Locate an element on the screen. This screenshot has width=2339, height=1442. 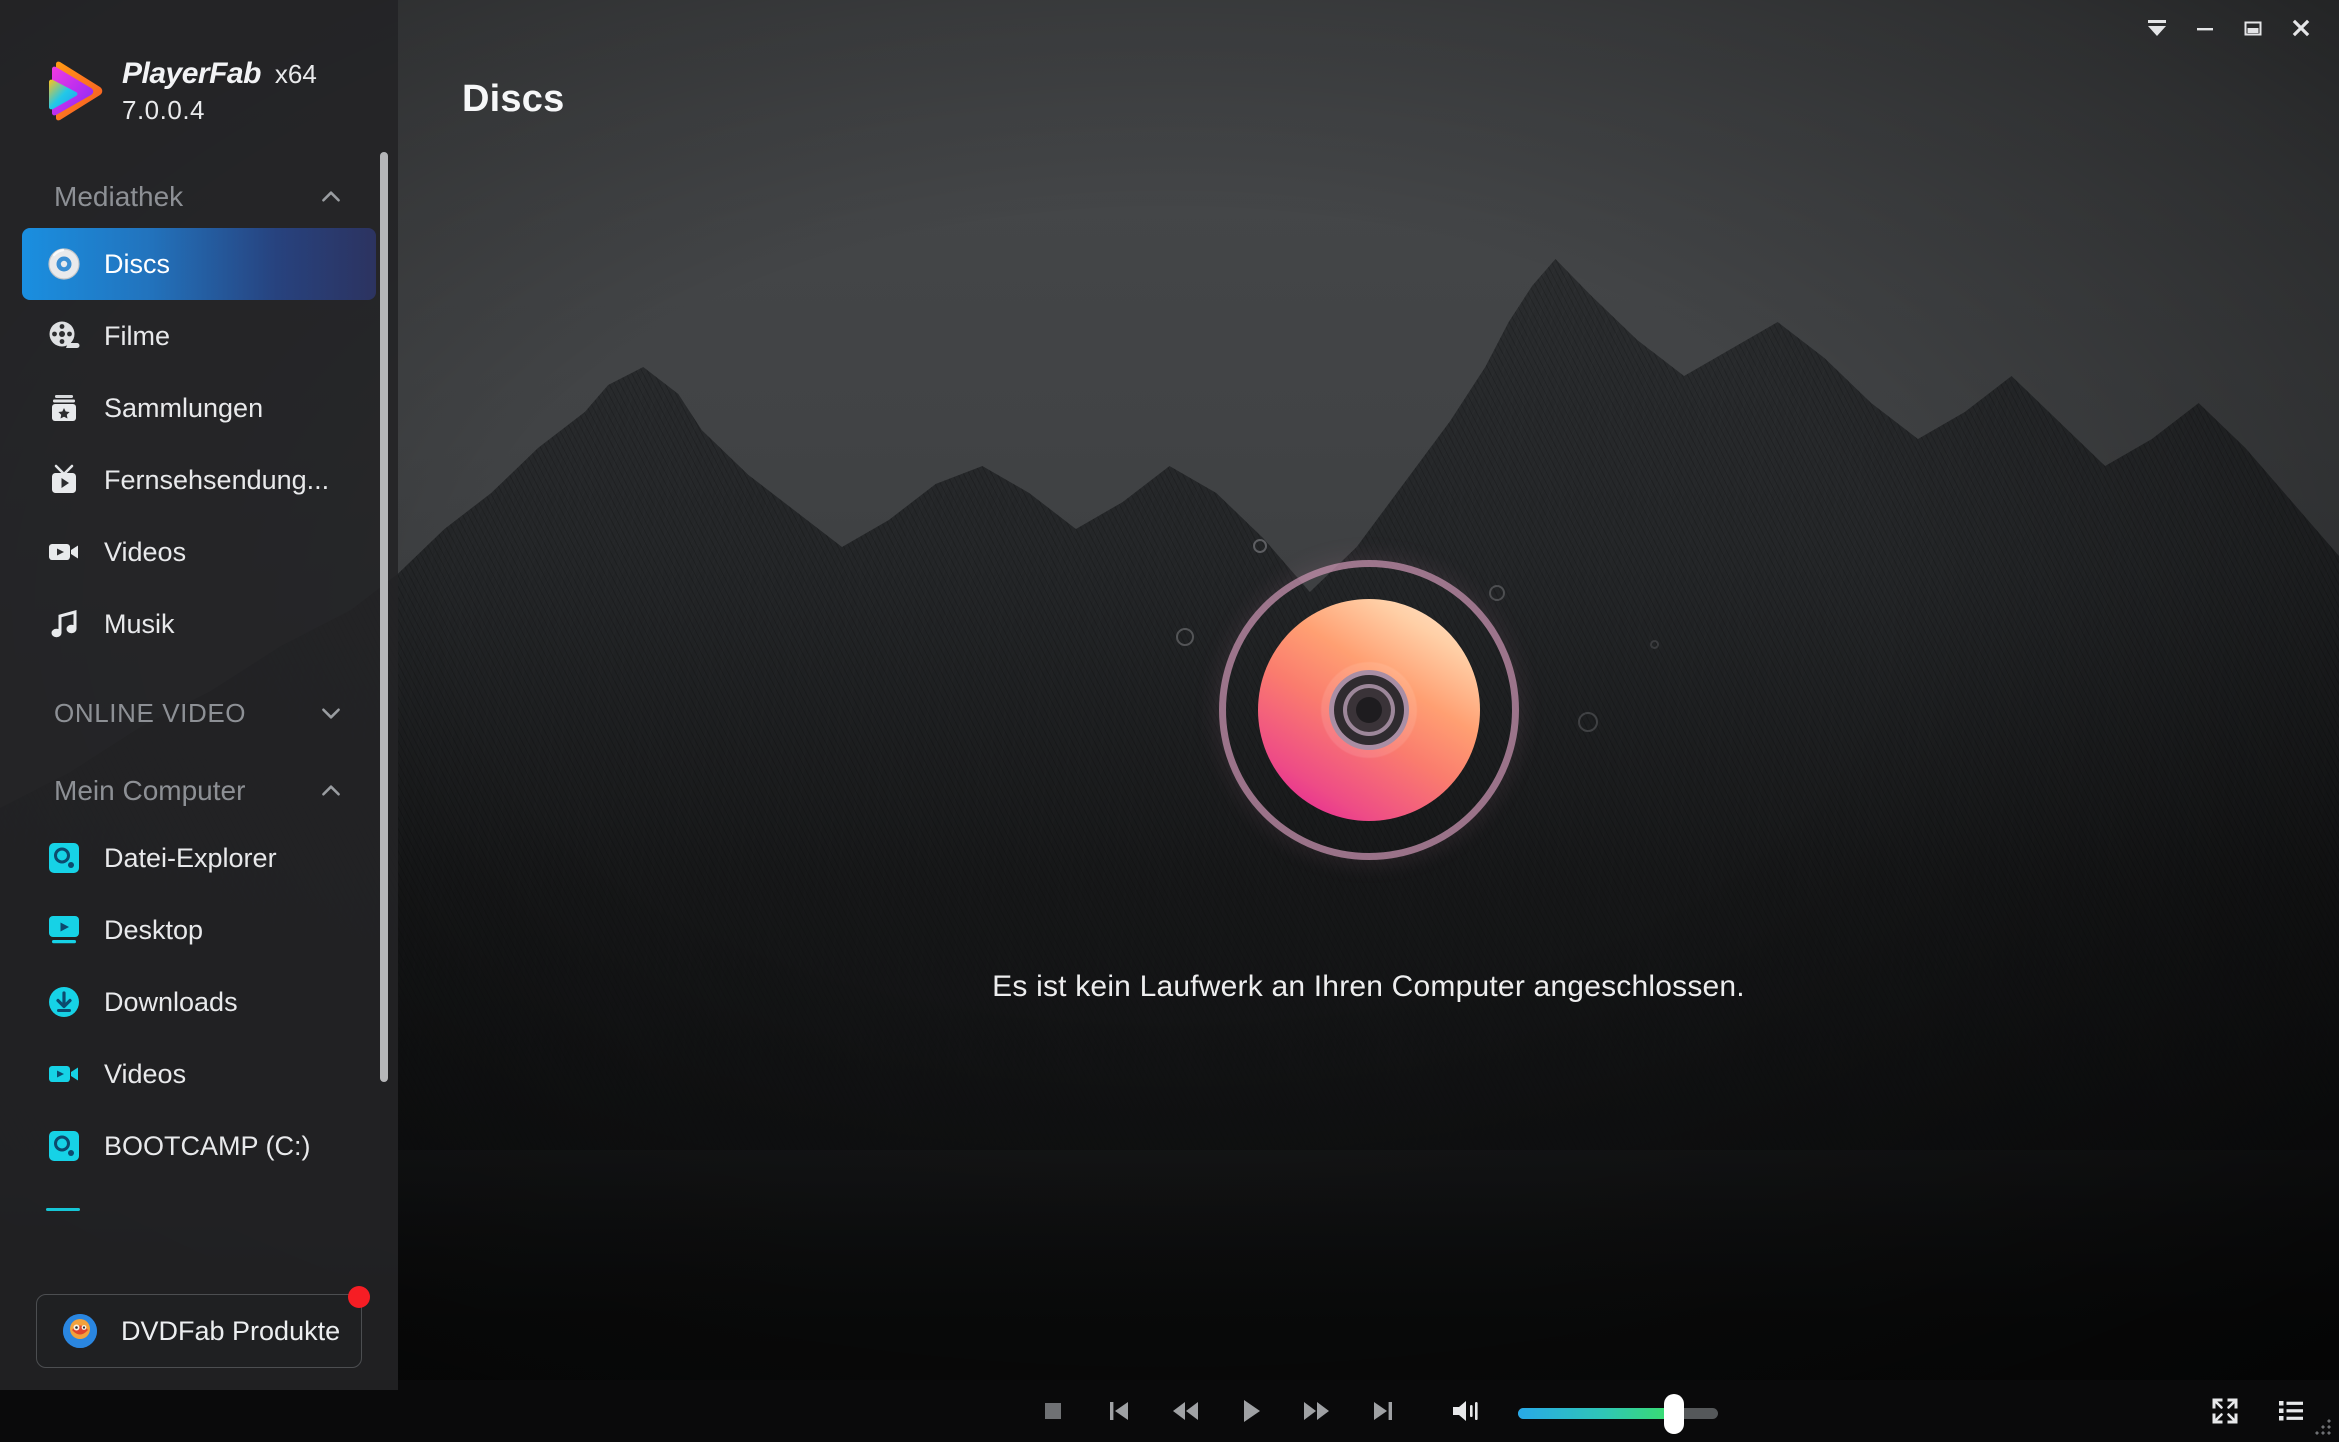
volume-slider is located at coordinates (1617, 1414).